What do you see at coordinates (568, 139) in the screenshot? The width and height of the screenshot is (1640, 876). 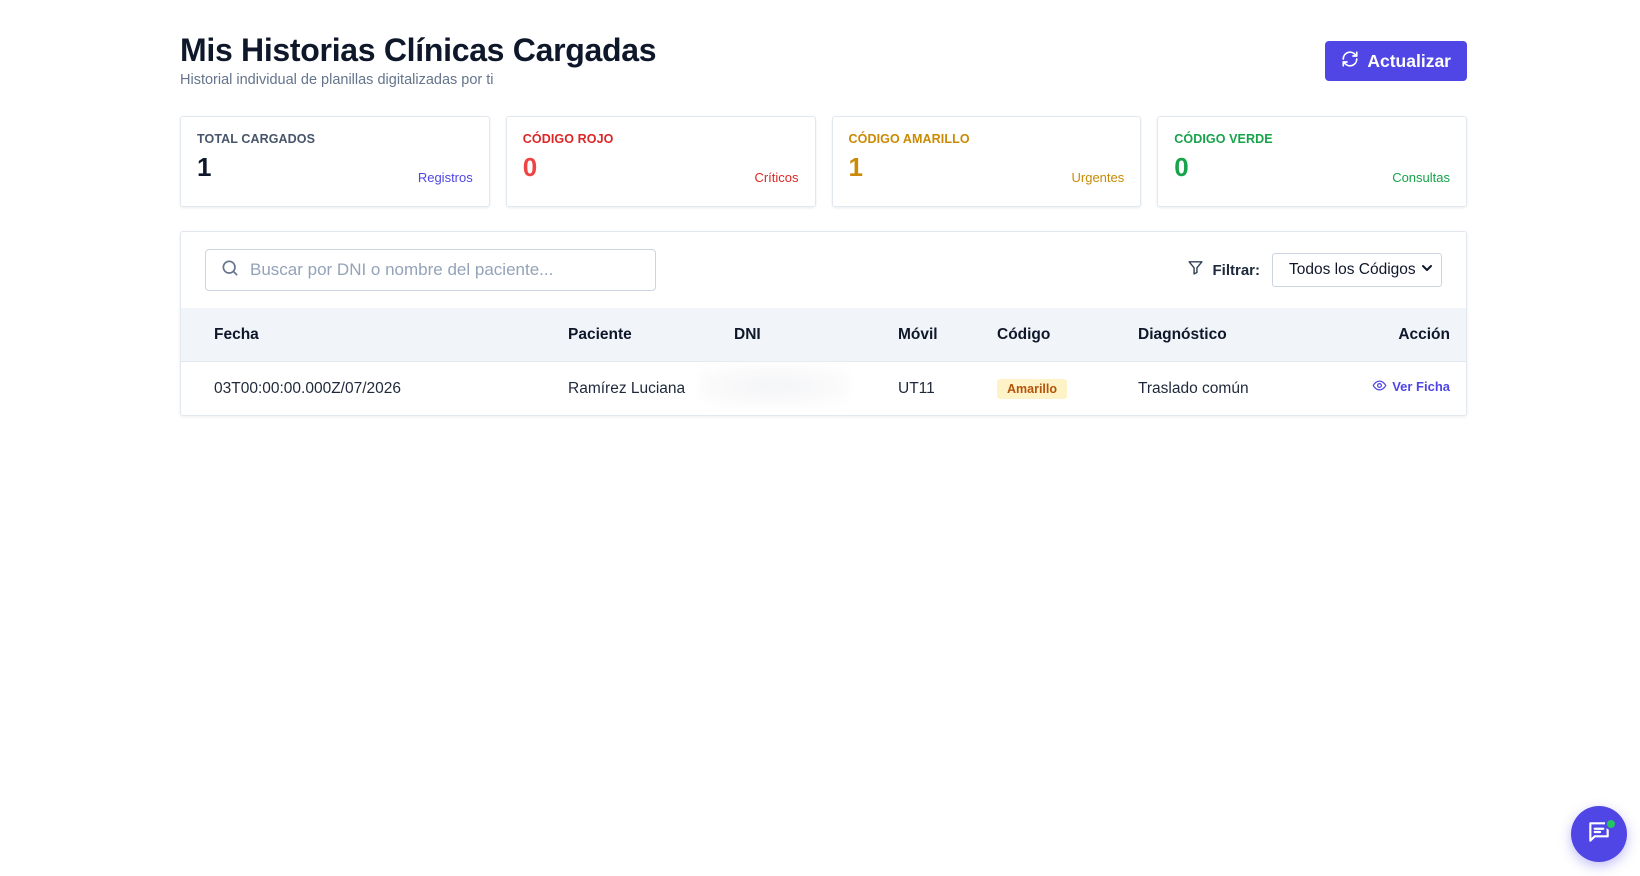 I see `stat-label: CÓDIGO ROJO` at bounding box center [568, 139].